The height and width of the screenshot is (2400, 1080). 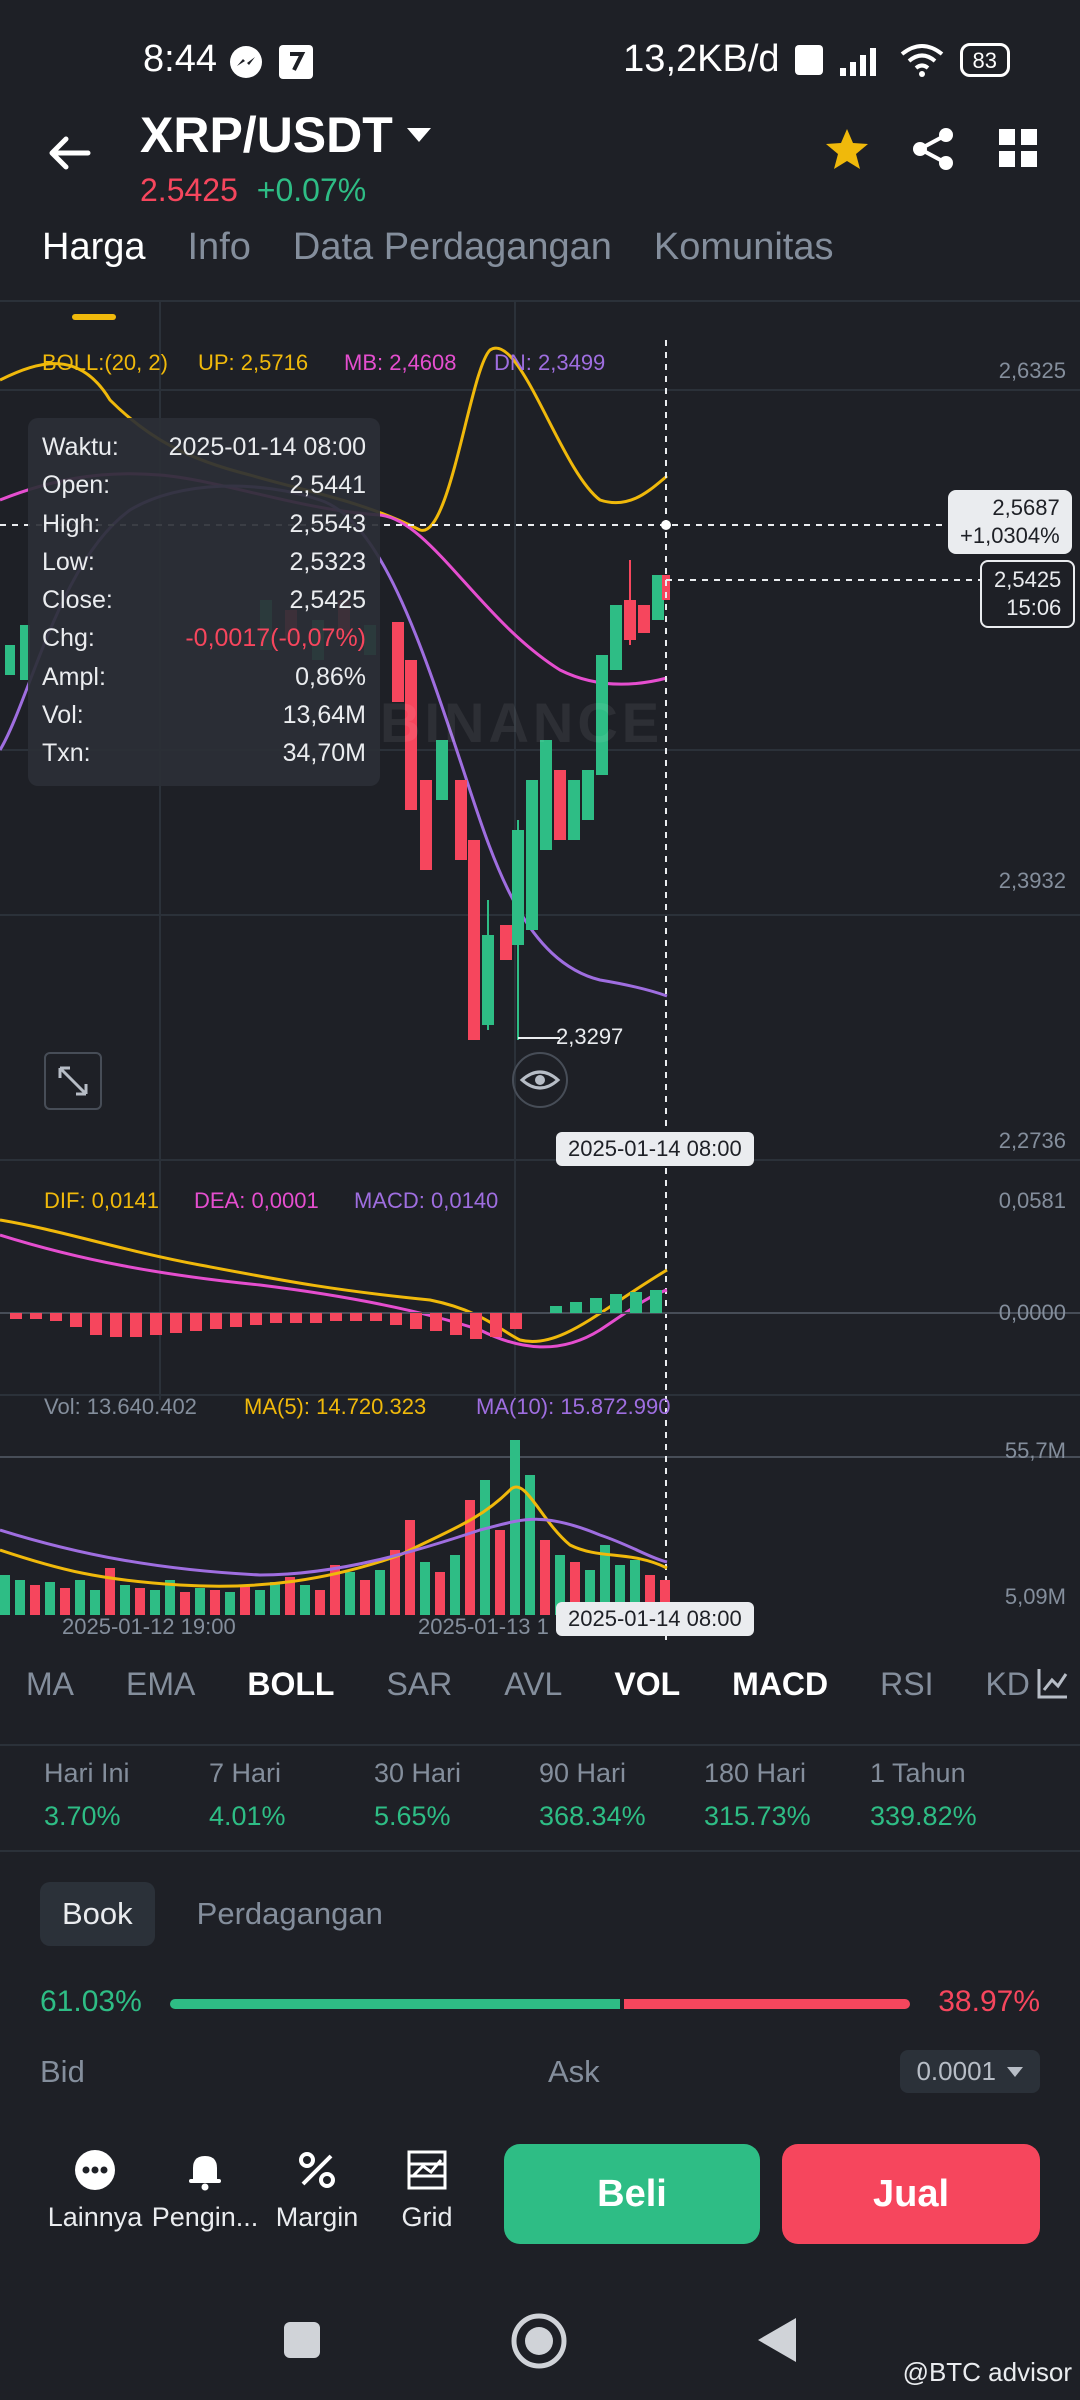 I want to click on grid-bot-icon, so click(x=427, y=2170).